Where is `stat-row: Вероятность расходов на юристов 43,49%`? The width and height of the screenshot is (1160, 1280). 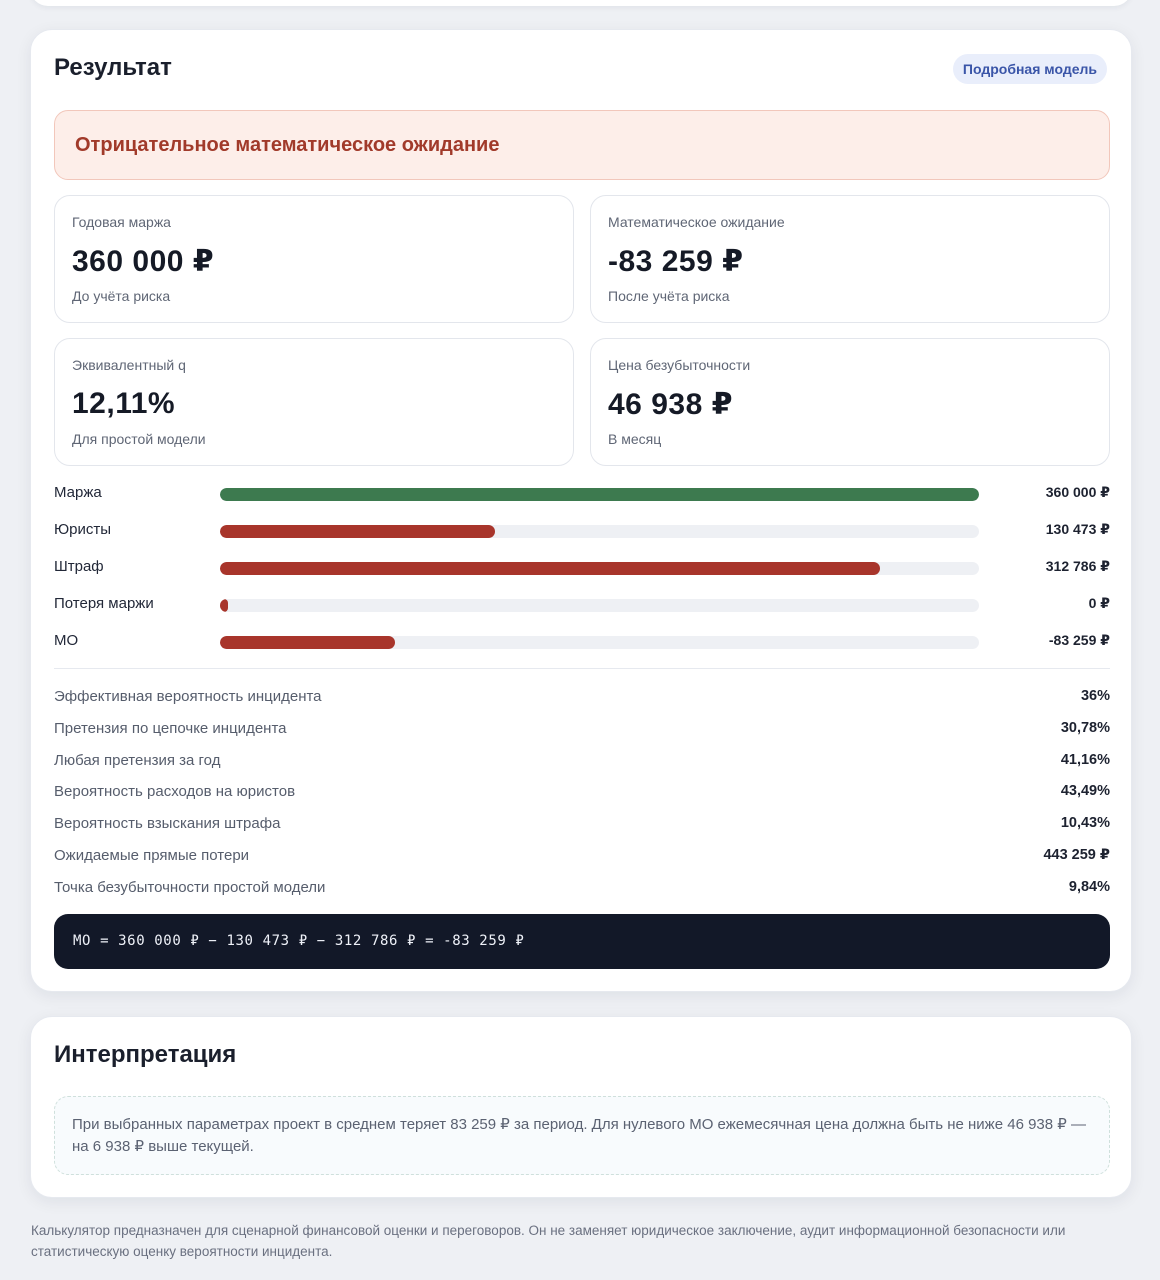 stat-row: Вероятность расходов на юристов 43,49% is located at coordinates (582, 796).